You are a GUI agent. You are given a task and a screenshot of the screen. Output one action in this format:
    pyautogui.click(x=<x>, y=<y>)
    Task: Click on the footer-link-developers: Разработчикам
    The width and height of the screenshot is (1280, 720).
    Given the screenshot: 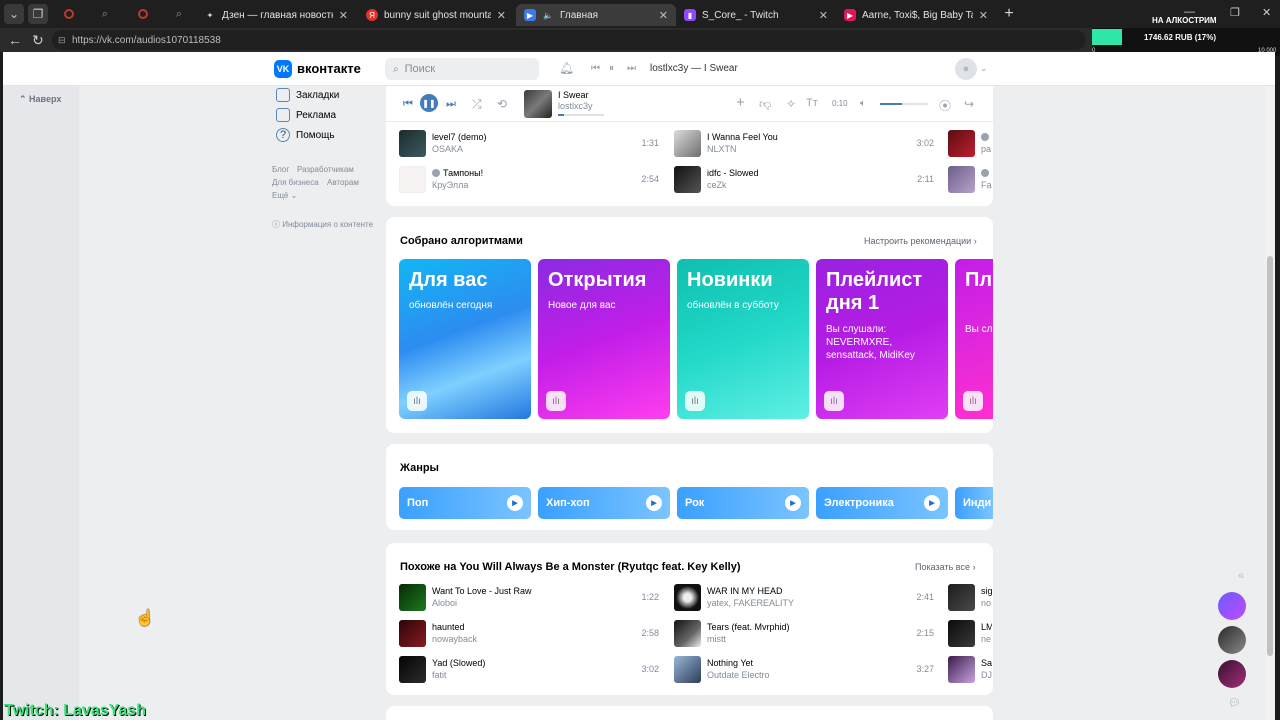 What is the action you would take?
    pyautogui.click(x=325, y=169)
    